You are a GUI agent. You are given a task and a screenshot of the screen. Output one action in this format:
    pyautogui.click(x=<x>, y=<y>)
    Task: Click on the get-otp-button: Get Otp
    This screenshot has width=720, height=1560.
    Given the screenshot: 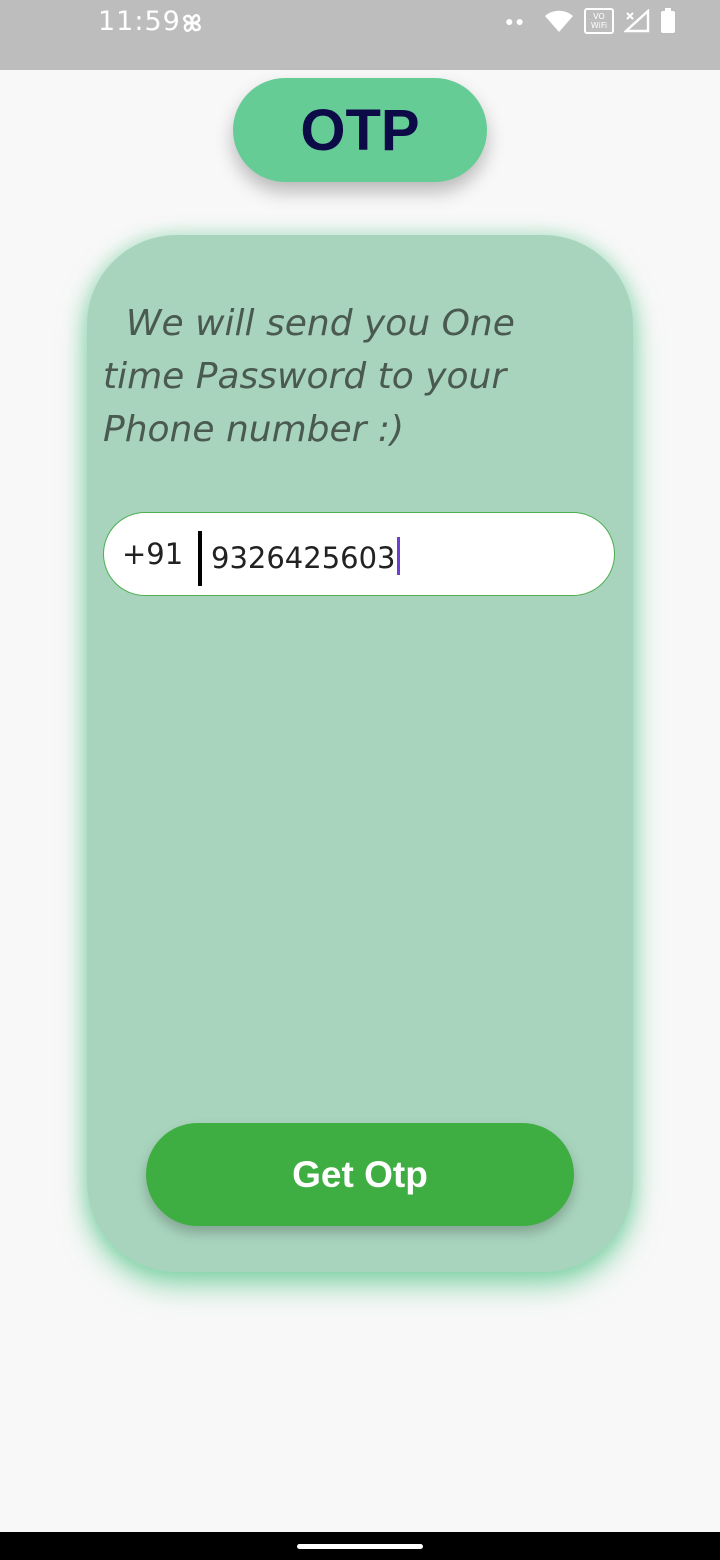 What is the action you would take?
    pyautogui.click(x=360, y=1174)
    